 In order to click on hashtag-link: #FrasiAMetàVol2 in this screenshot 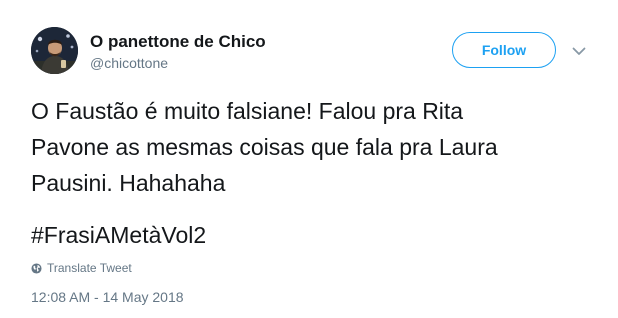, I will do `click(118, 235)`.